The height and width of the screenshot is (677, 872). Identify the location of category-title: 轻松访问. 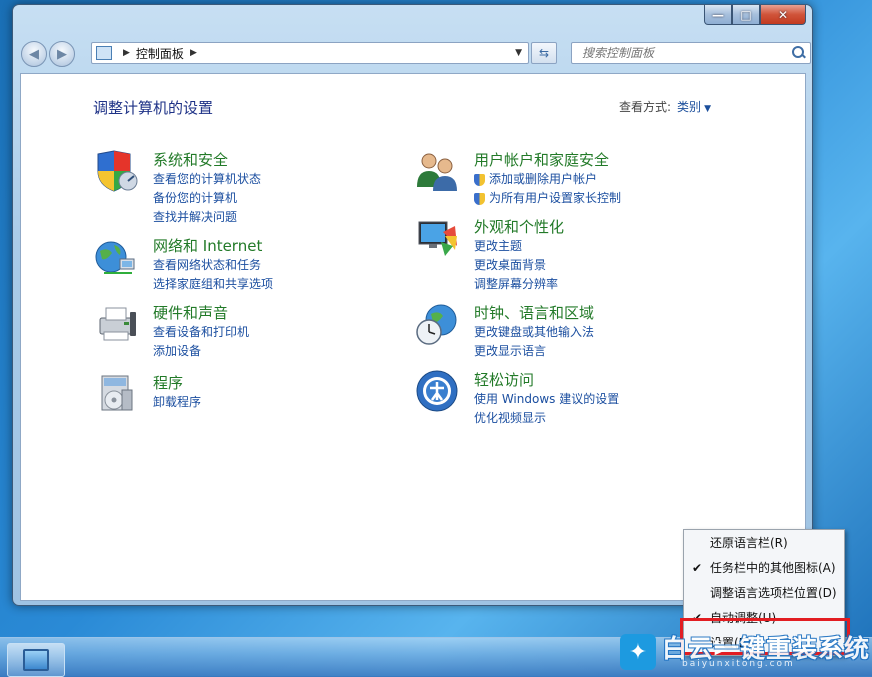
(504, 379).